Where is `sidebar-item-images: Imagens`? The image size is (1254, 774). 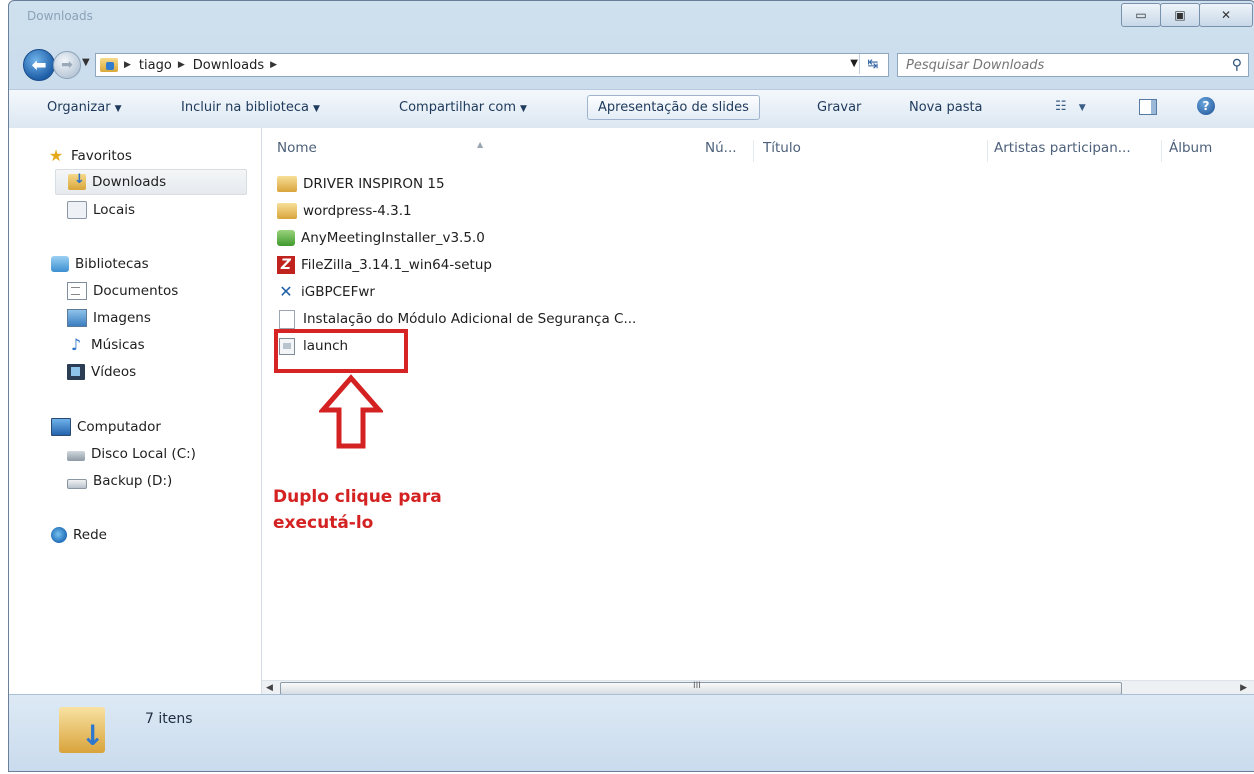 sidebar-item-images: Imagens is located at coordinates (109, 318).